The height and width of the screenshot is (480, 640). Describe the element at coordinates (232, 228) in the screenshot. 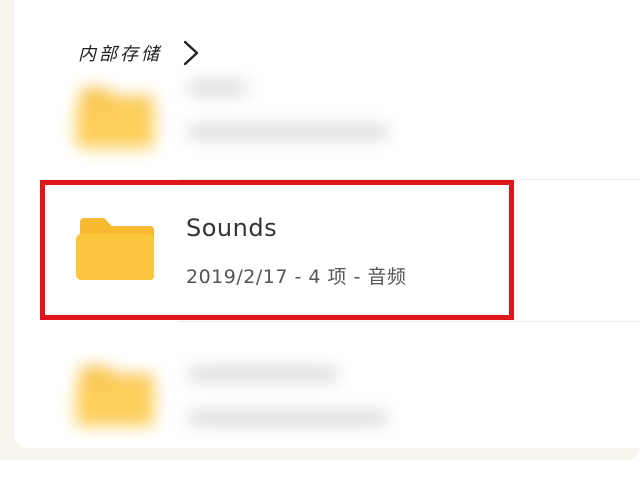

I see `folder-name: Sounds` at that location.